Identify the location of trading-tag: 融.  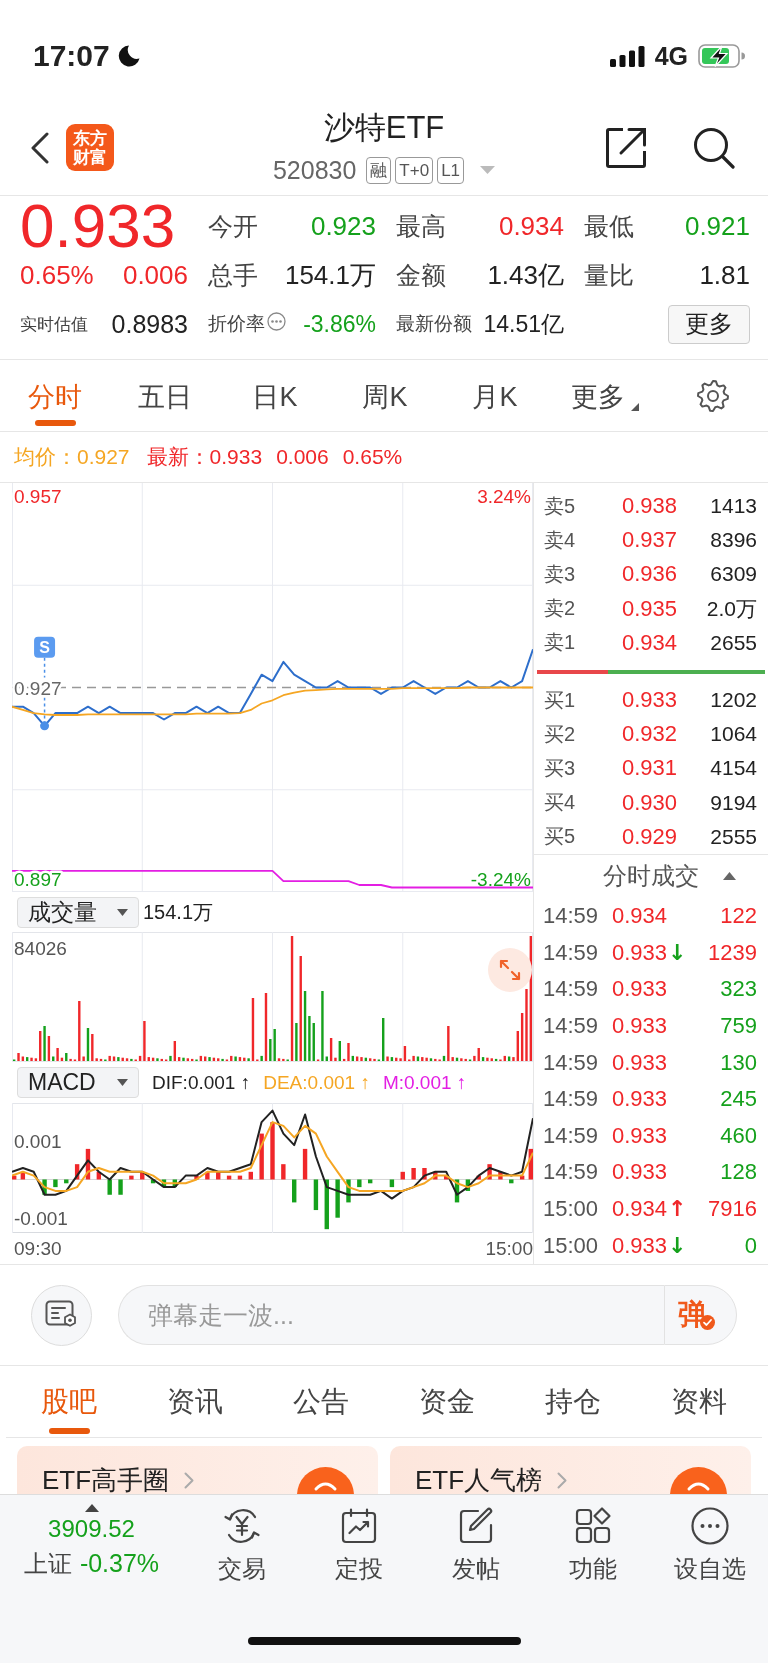
(379, 170).